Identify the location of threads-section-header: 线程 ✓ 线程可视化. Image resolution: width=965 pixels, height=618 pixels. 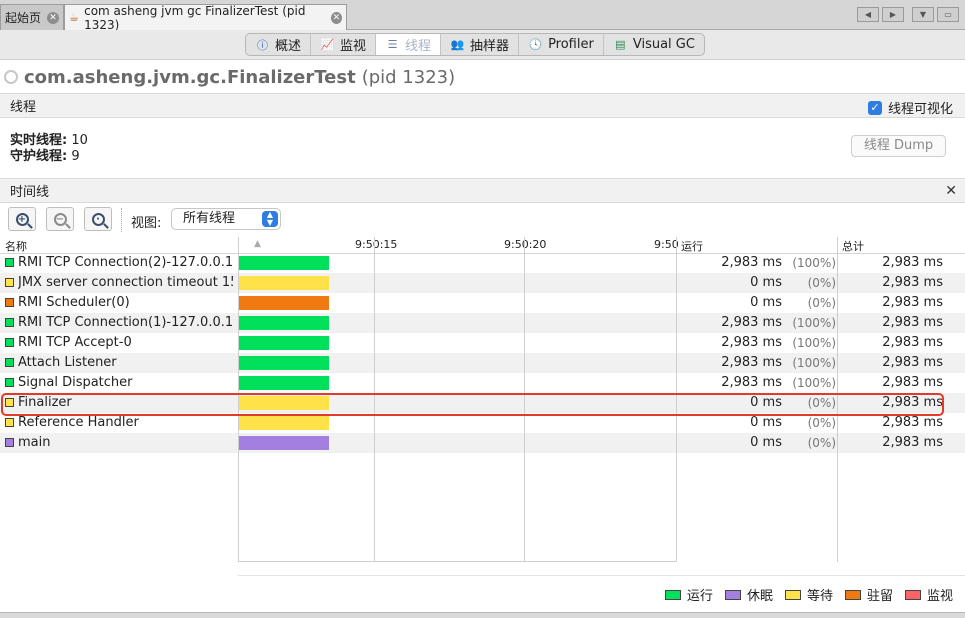
(482, 105).